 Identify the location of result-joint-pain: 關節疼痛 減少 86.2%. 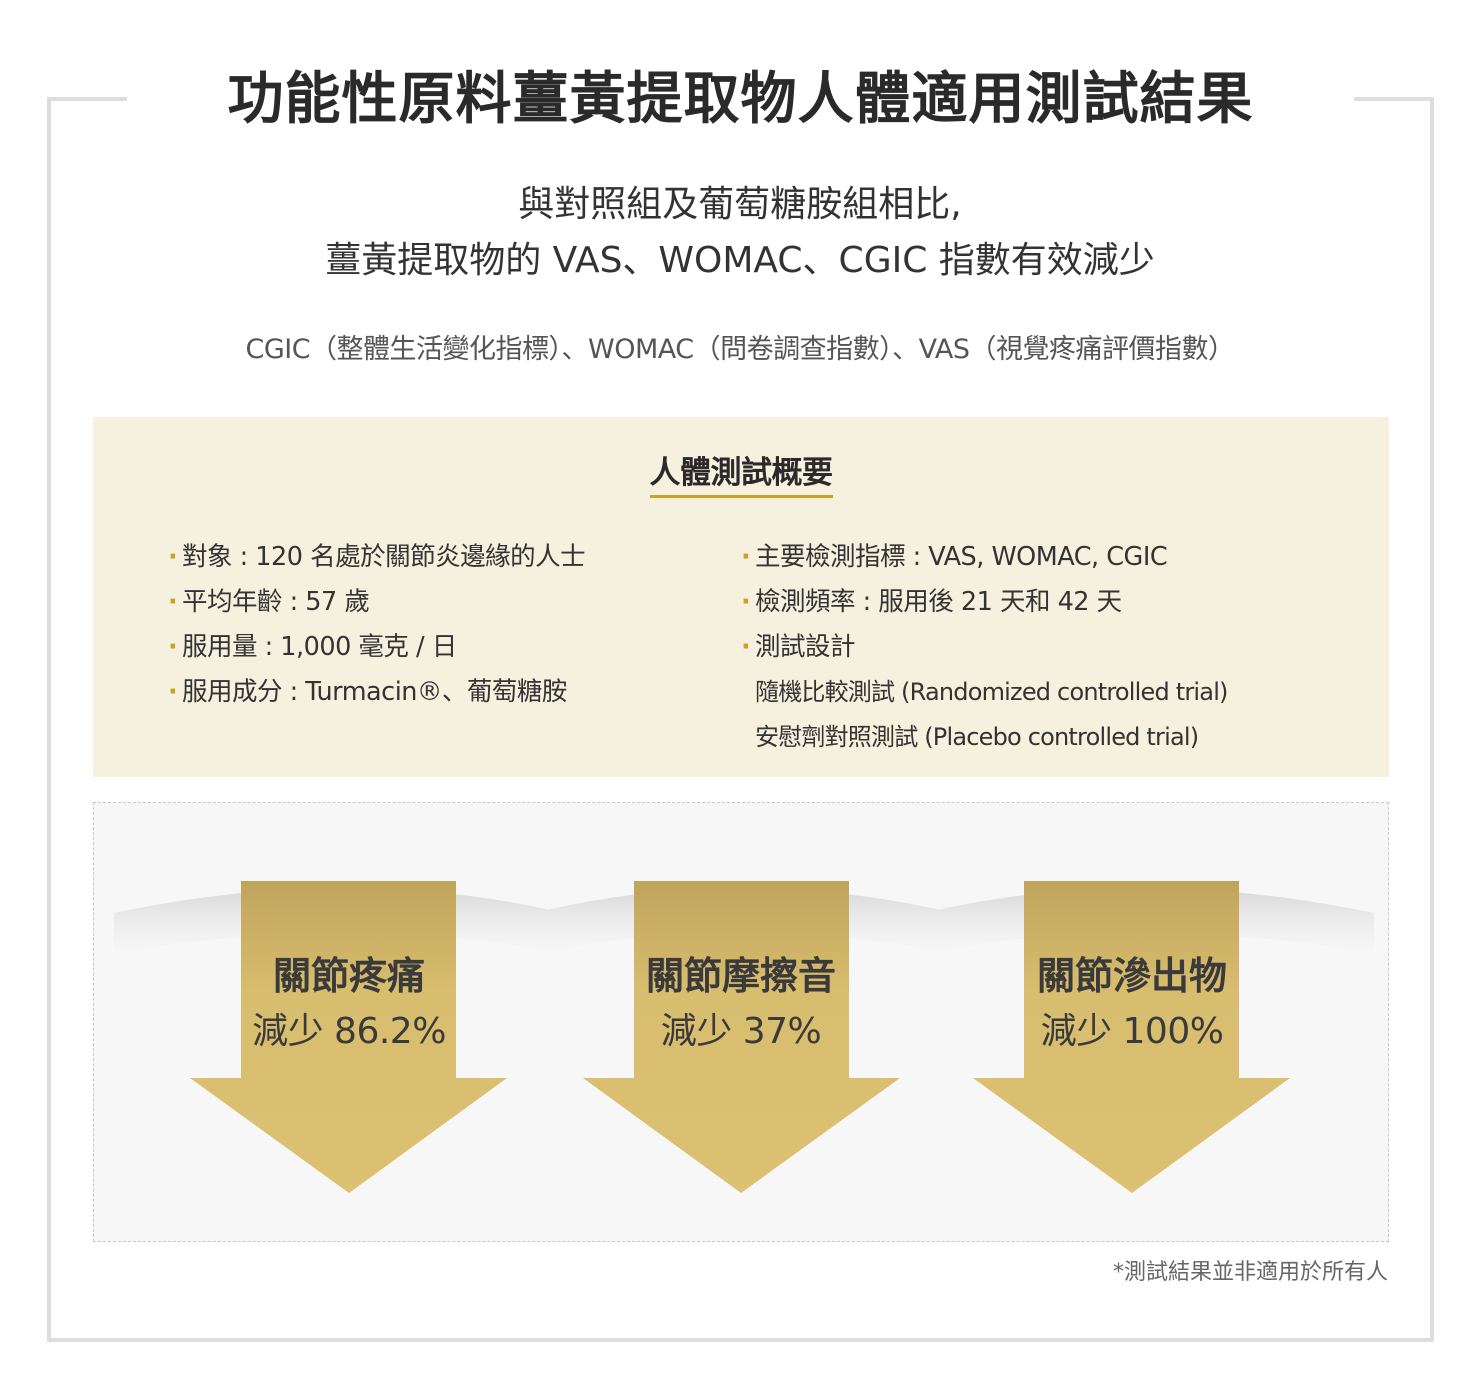
(349, 1004).